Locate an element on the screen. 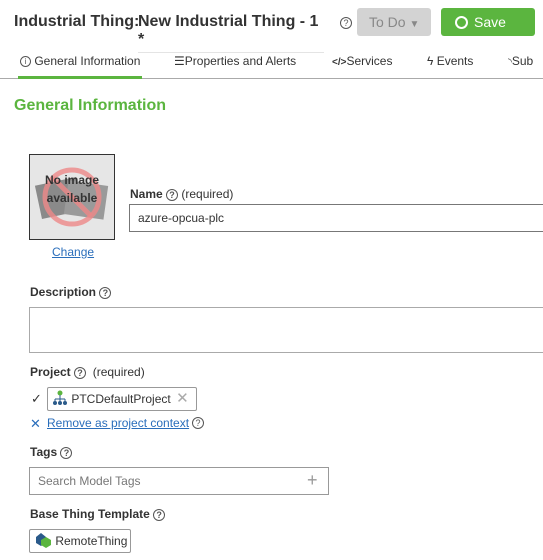  tab-general-information: i General Information is located at coordinates (80, 61).